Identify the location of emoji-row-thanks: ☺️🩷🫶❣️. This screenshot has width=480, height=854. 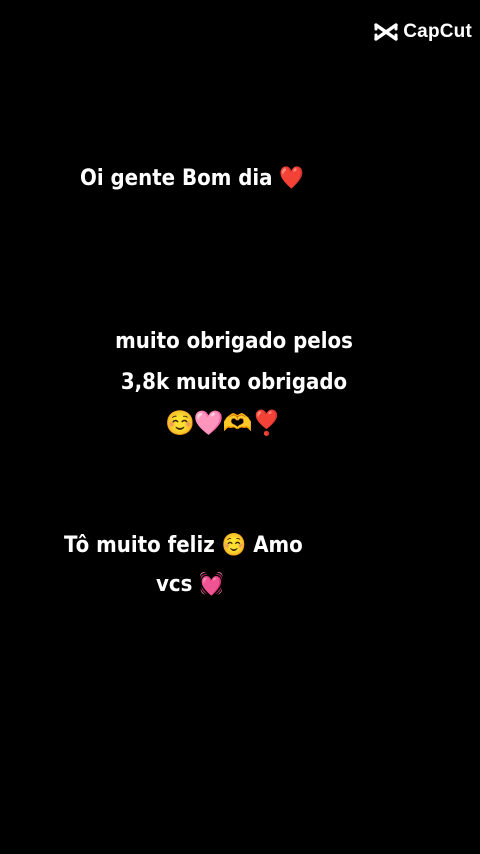
(223, 423).